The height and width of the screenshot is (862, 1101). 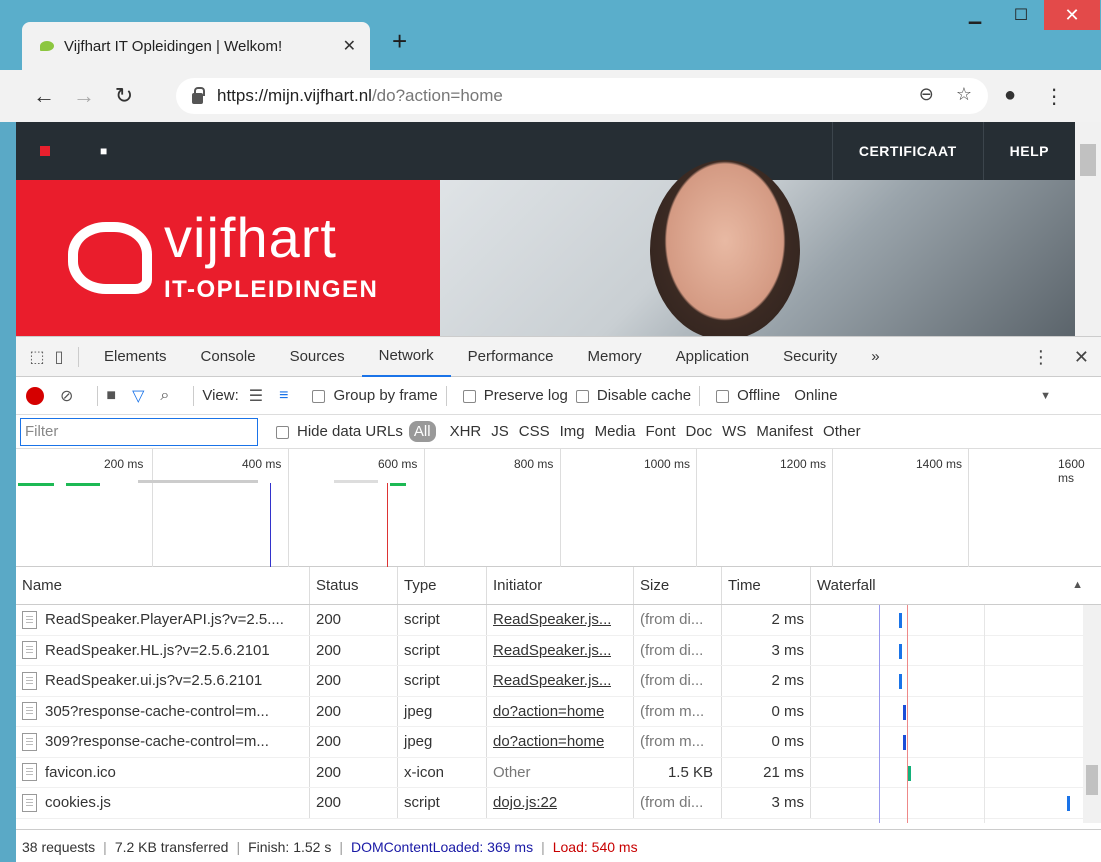 I want to click on image-file-icon, so click(x=29, y=711).